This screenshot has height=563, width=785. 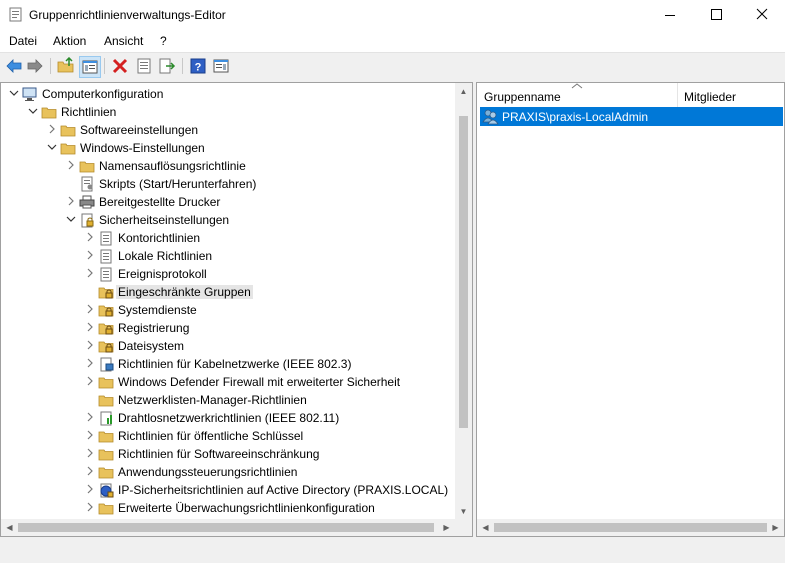 I want to click on title-bar: Gruppenrichtlinienverwaltungs-Editor, so click(x=392, y=15).